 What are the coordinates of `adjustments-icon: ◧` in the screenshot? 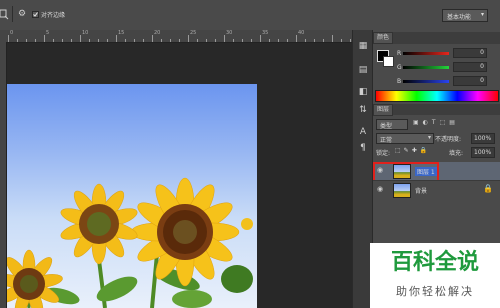 It's located at (363, 92).